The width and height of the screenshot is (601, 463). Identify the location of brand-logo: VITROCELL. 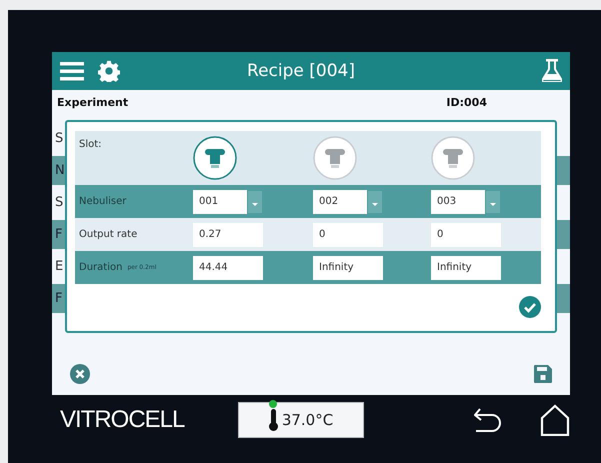
(123, 420).